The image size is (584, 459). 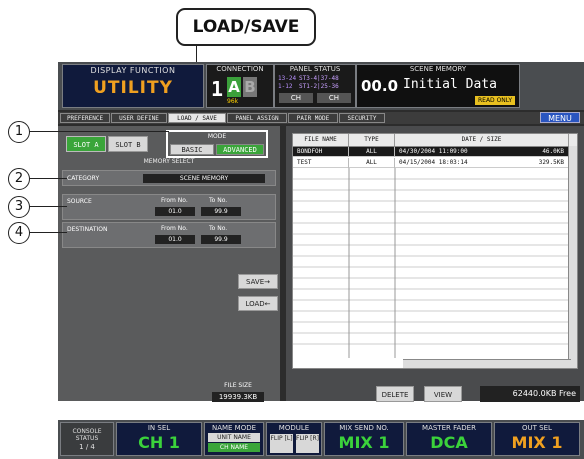 What do you see at coordinates (494, 100) in the screenshot?
I see `read-only-badge: READ ONLY` at bounding box center [494, 100].